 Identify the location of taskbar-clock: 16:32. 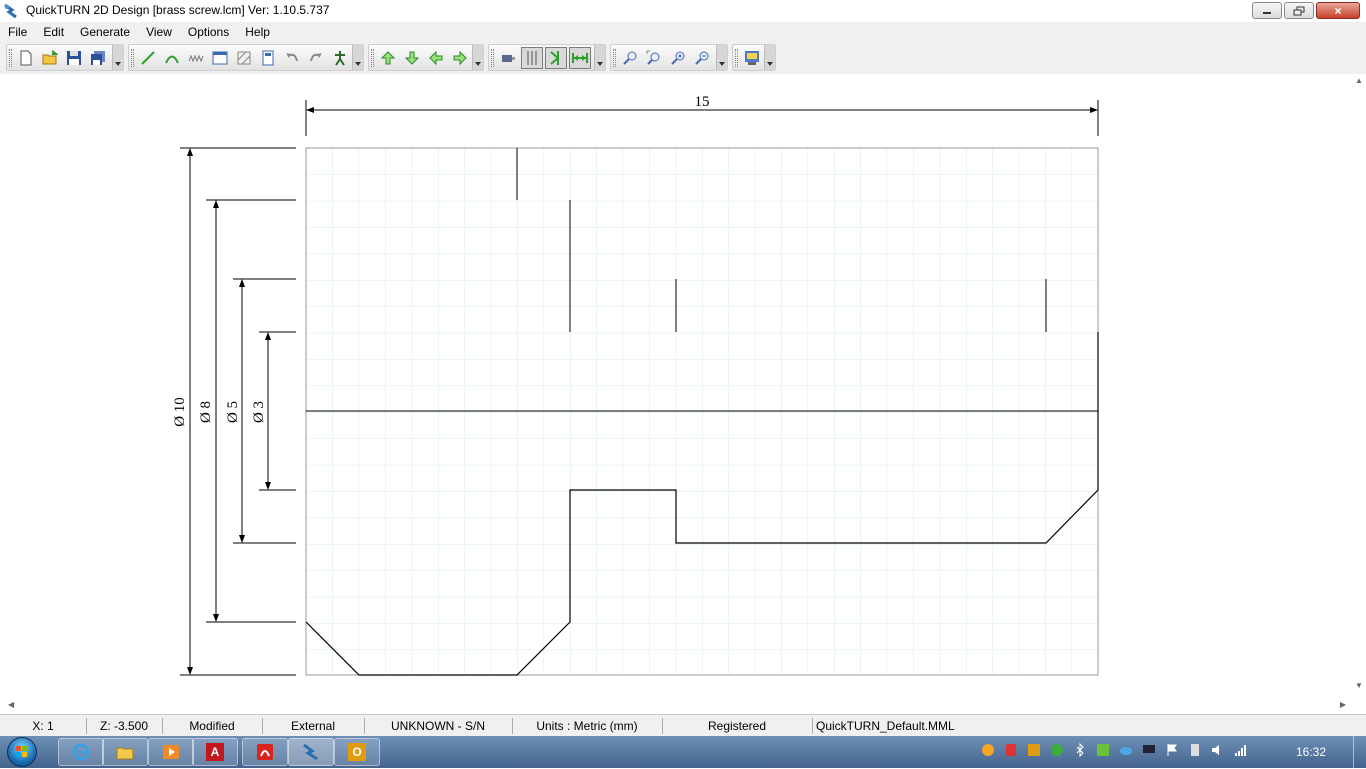
(1311, 752).